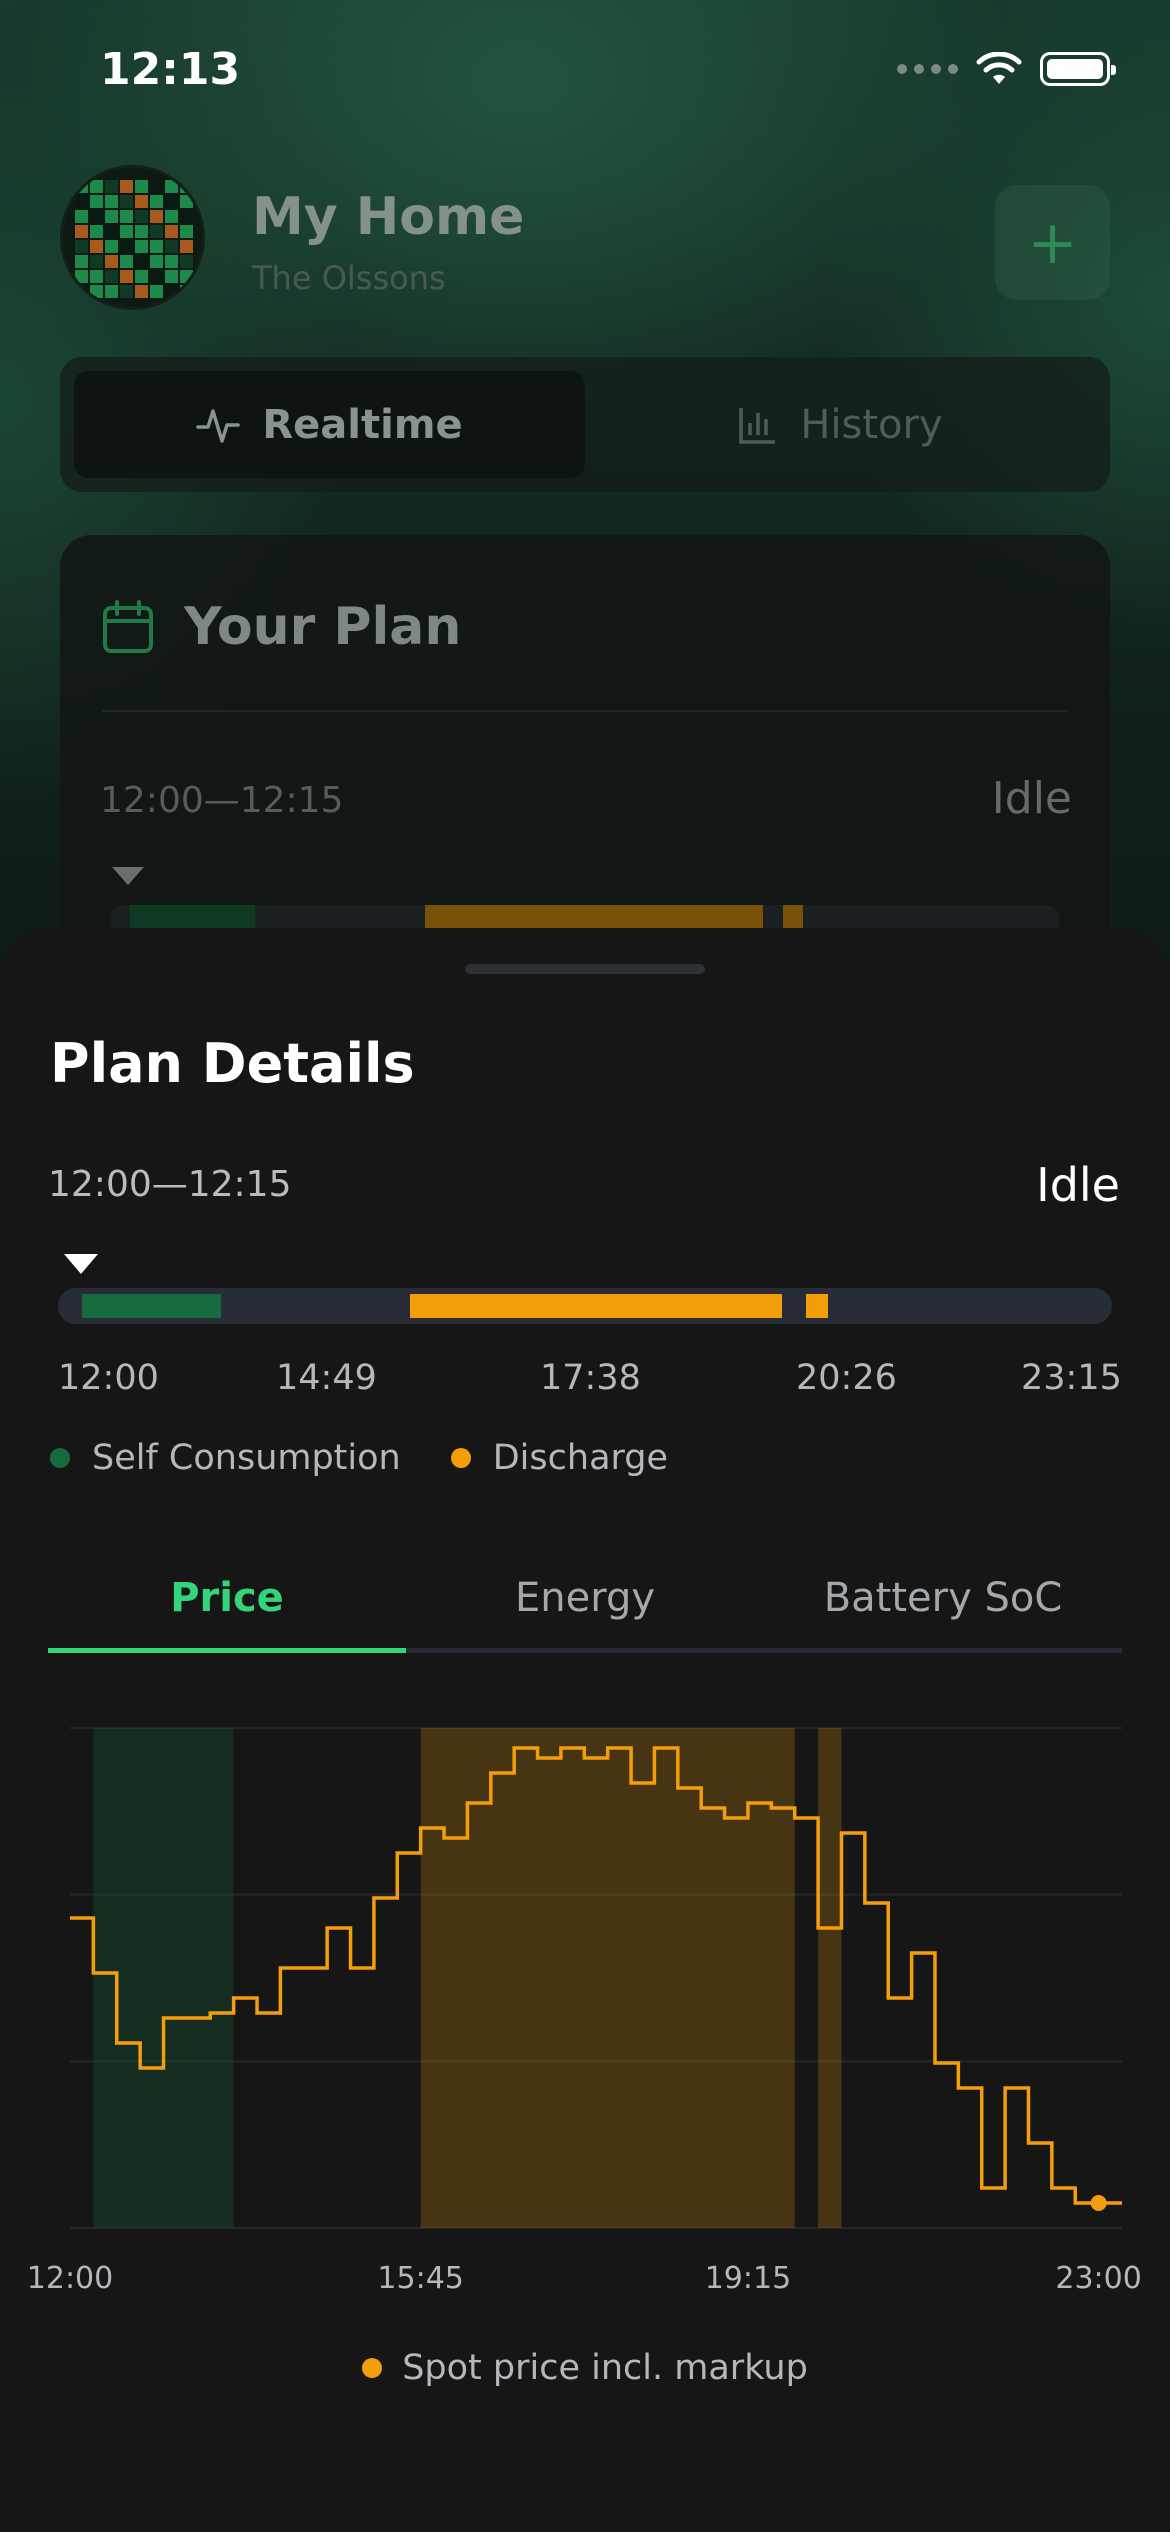  I want to click on current-price-marker, so click(1098, 2203).